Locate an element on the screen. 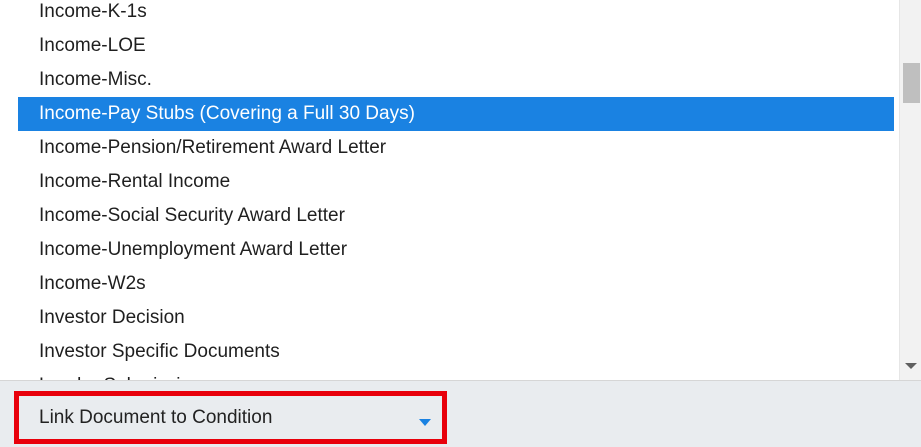 The height and width of the screenshot is (447, 921). link-document-to-condition-select: Link Document to Condition is located at coordinates (230, 417).